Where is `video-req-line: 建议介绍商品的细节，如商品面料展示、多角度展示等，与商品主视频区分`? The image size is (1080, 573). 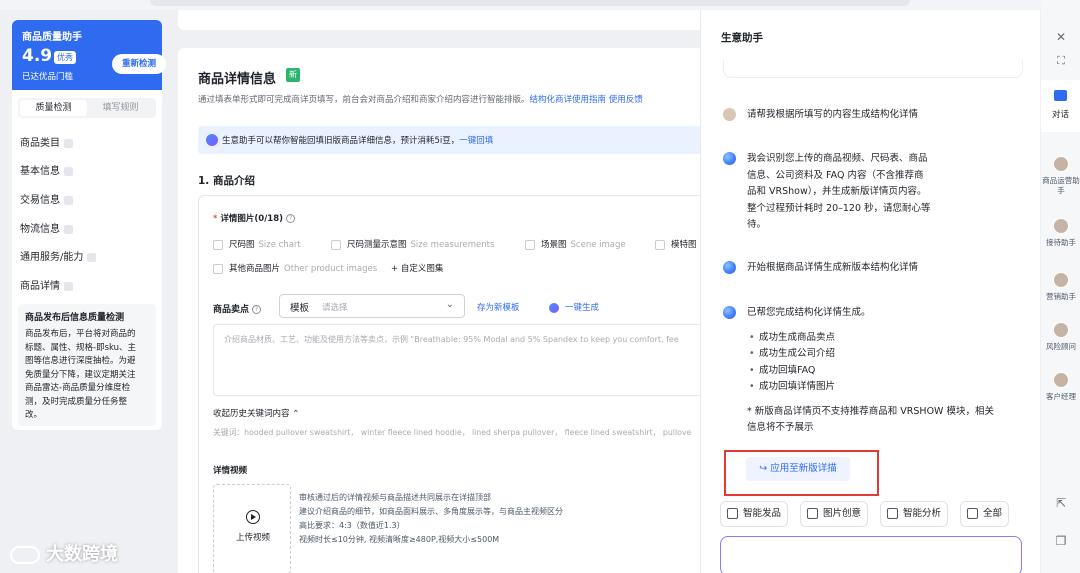
video-req-line: 建议介绍商品的细节，如商品面料展示、多角度展示等，与商品主视频区分 is located at coordinates (431, 511).